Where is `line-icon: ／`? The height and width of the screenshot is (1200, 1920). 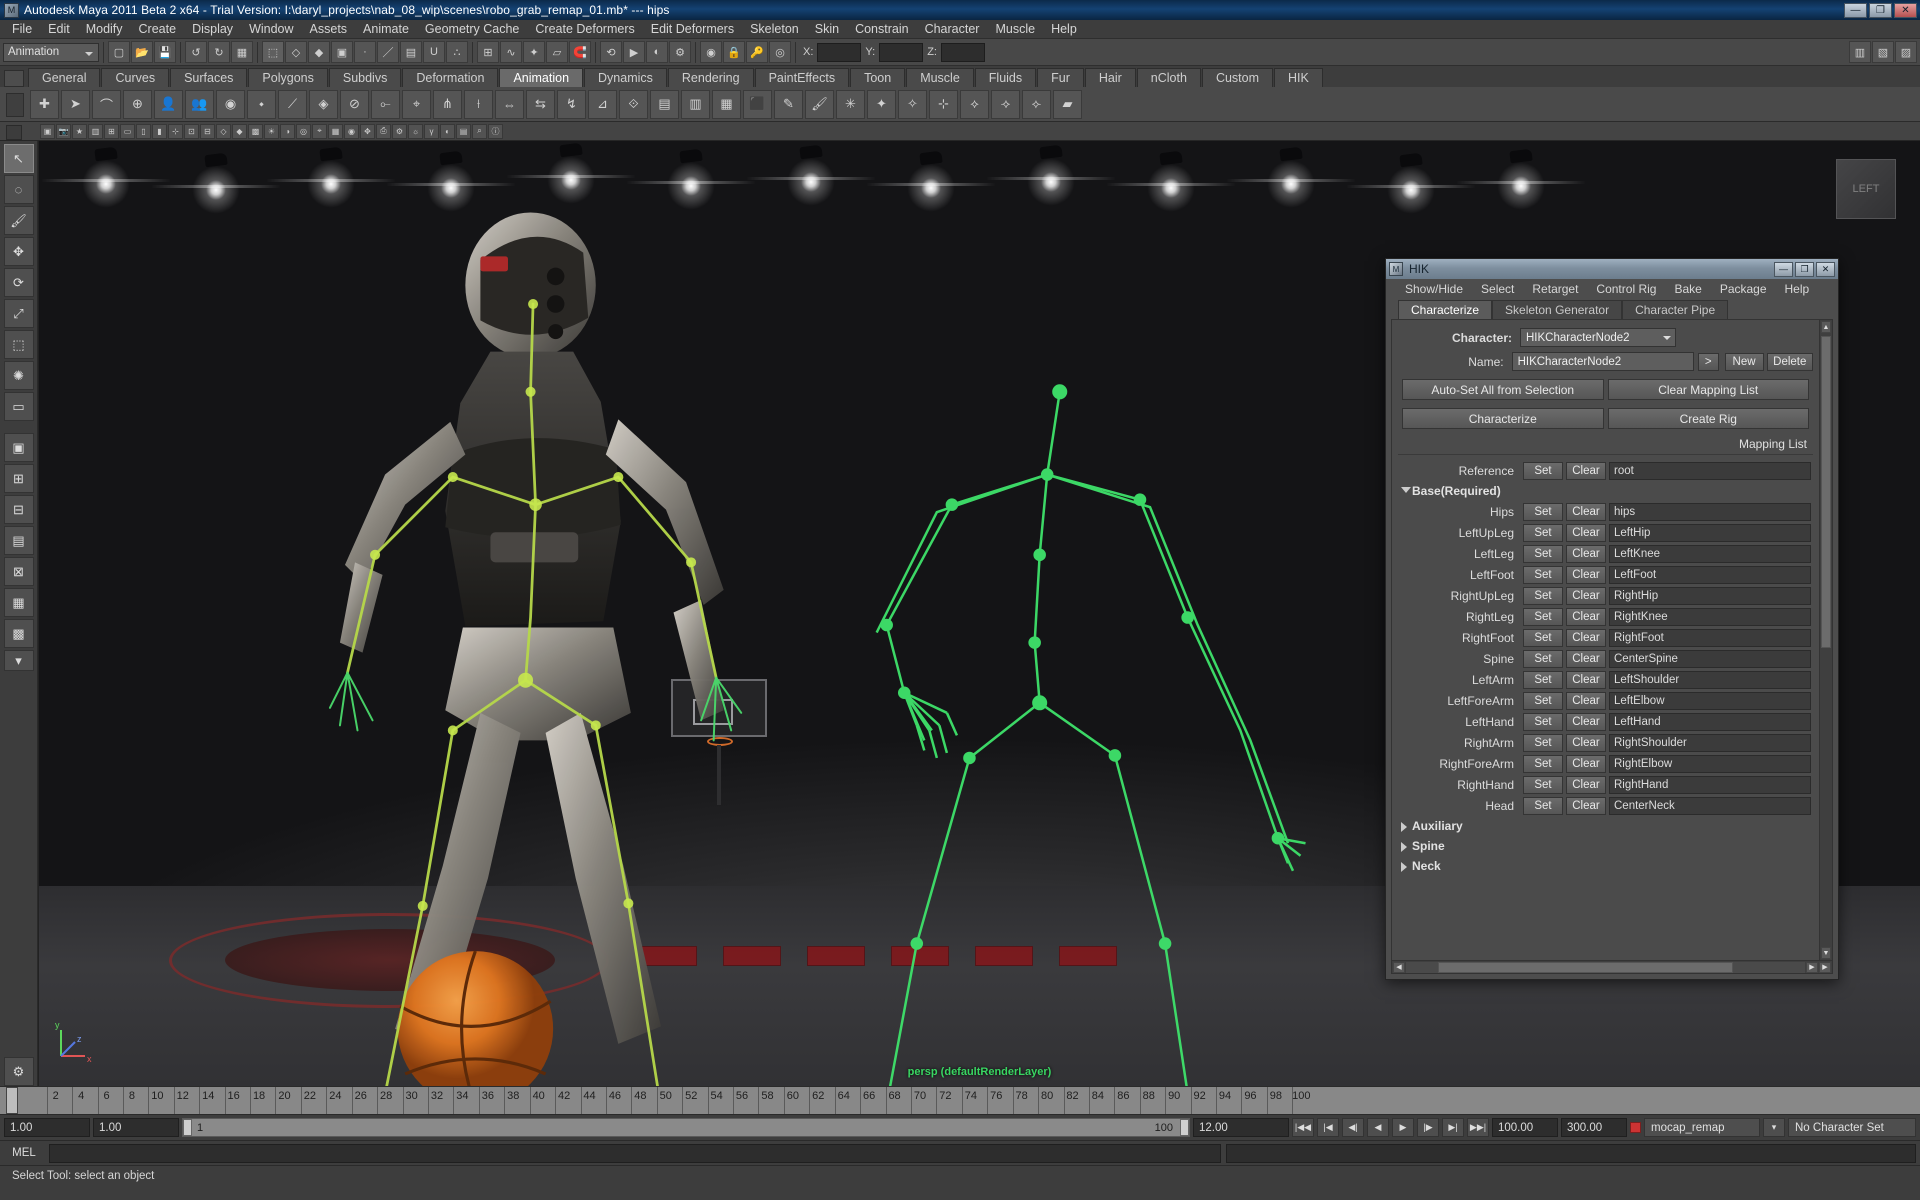 line-icon: ／ is located at coordinates (388, 52).